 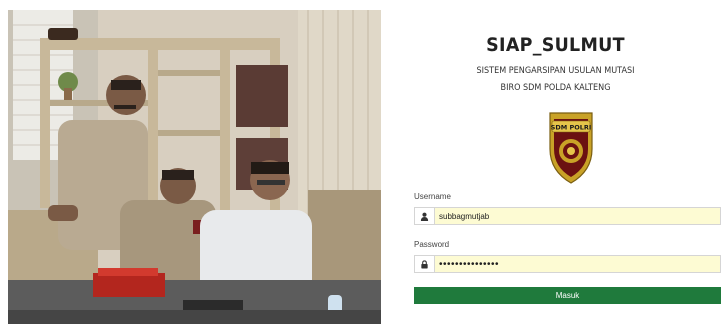 What do you see at coordinates (424, 264) in the screenshot?
I see `lock-icon` at bounding box center [424, 264].